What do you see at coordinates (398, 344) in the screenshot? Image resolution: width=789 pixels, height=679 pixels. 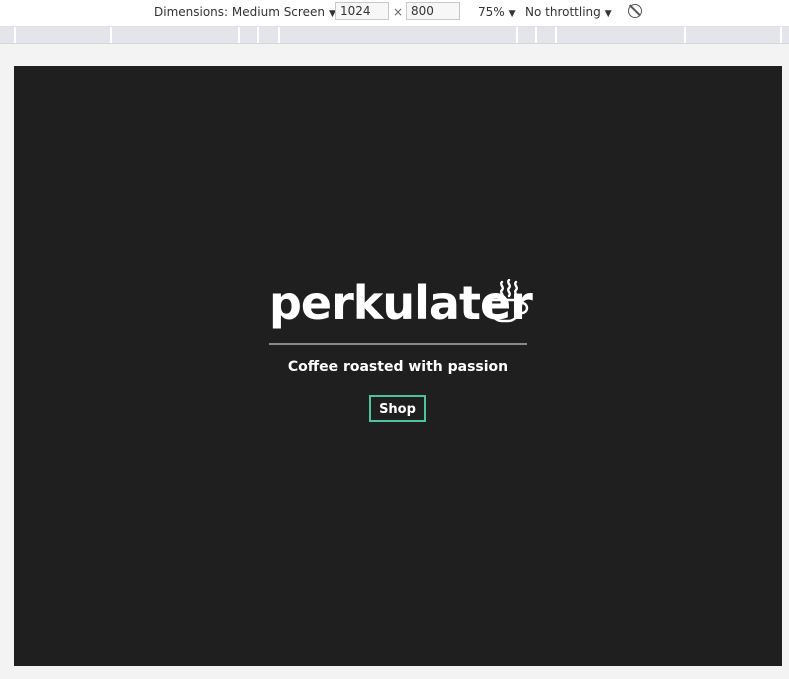 I see `divider` at bounding box center [398, 344].